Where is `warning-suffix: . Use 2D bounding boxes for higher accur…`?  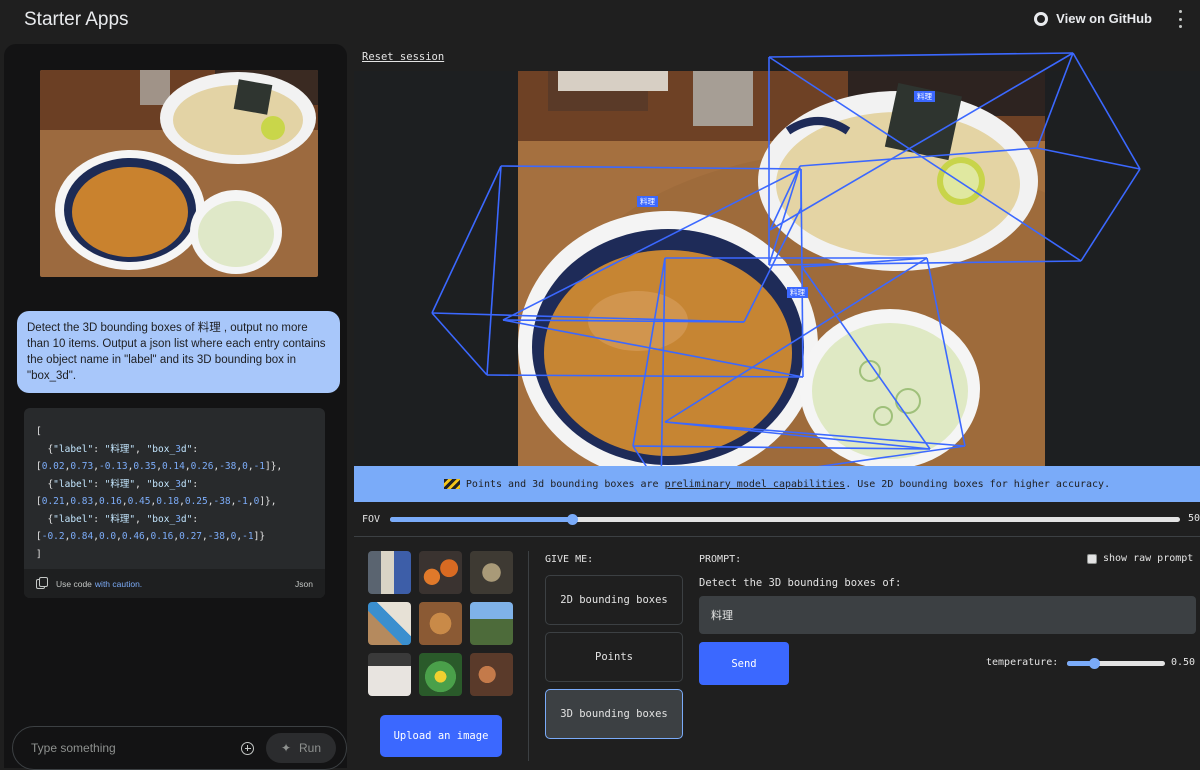
warning-suffix: . Use 2D bounding boxes for higher accur… is located at coordinates (978, 484).